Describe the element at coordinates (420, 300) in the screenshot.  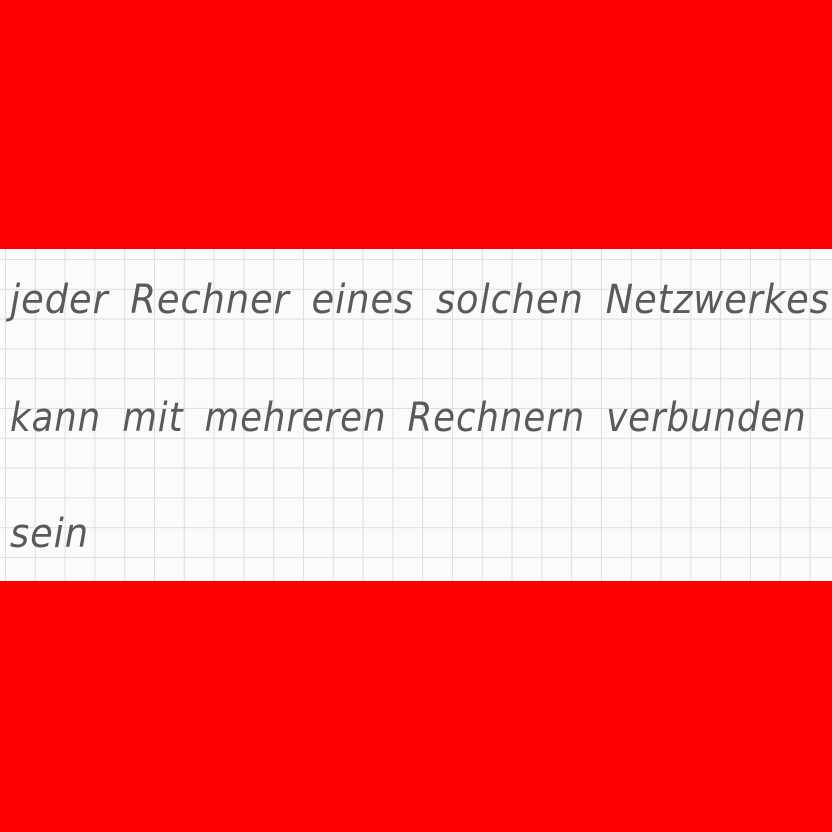
I see `handwritten-line-1: jeder Rechner eines solchen Netzwerkes` at that location.